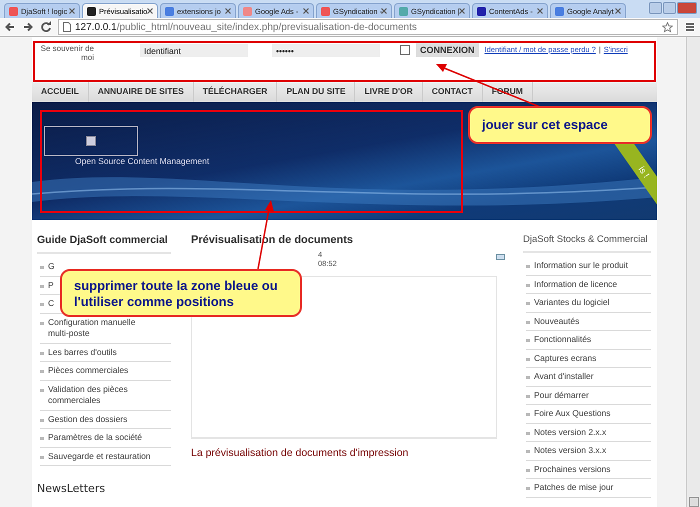 The image size is (700, 507). What do you see at coordinates (67, 27) in the screenshot?
I see `page-icon` at bounding box center [67, 27].